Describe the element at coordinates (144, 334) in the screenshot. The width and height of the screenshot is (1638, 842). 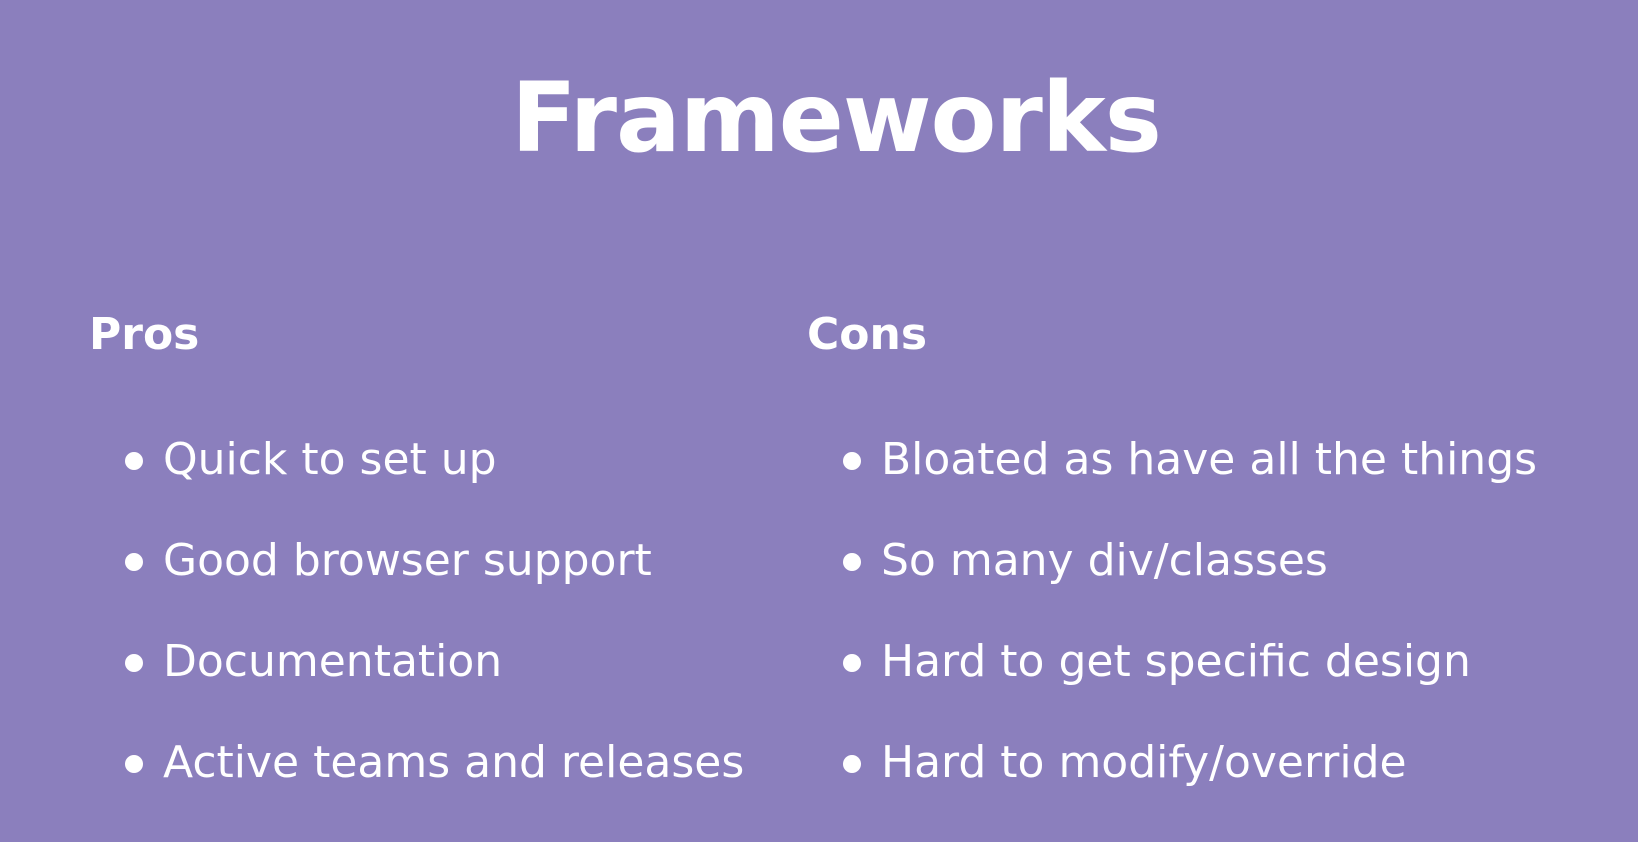
I see `pros-heading: Pros` at that location.